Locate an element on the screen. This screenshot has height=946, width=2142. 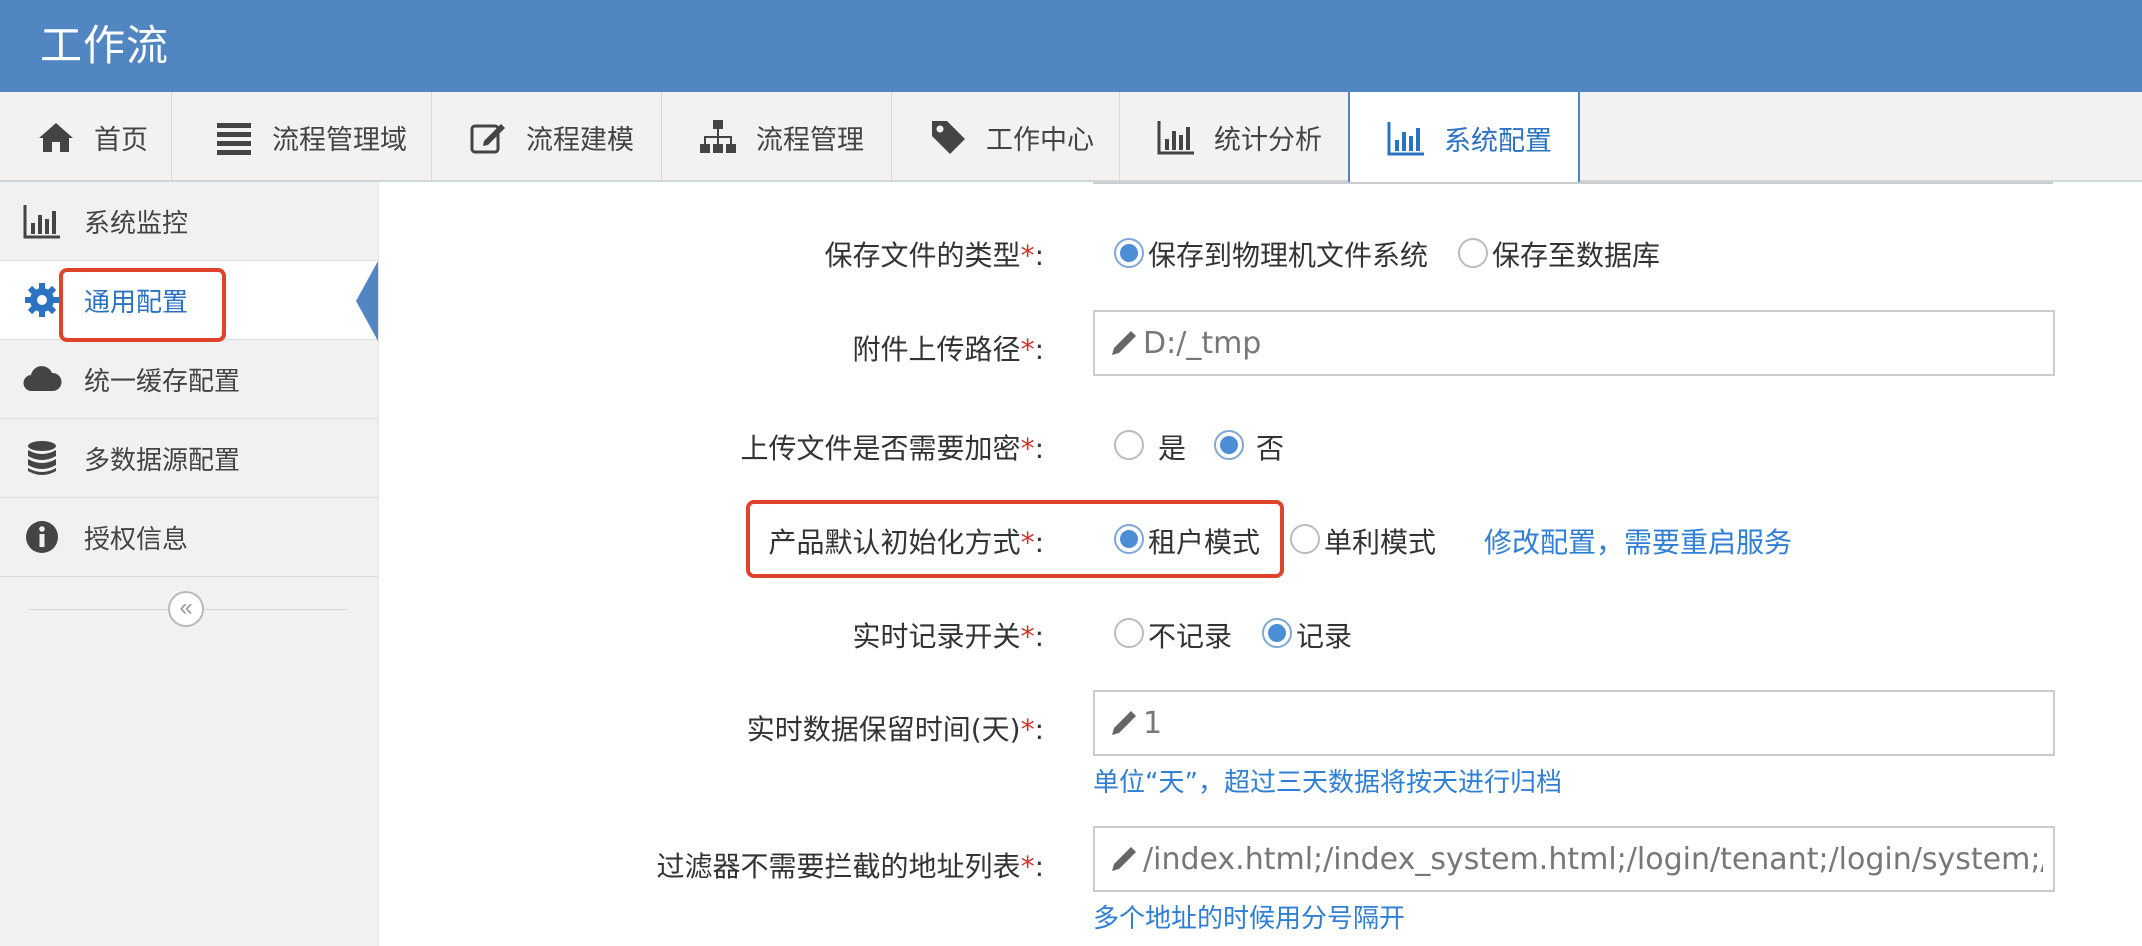
radio-record is located at coordinates (1277, 633).